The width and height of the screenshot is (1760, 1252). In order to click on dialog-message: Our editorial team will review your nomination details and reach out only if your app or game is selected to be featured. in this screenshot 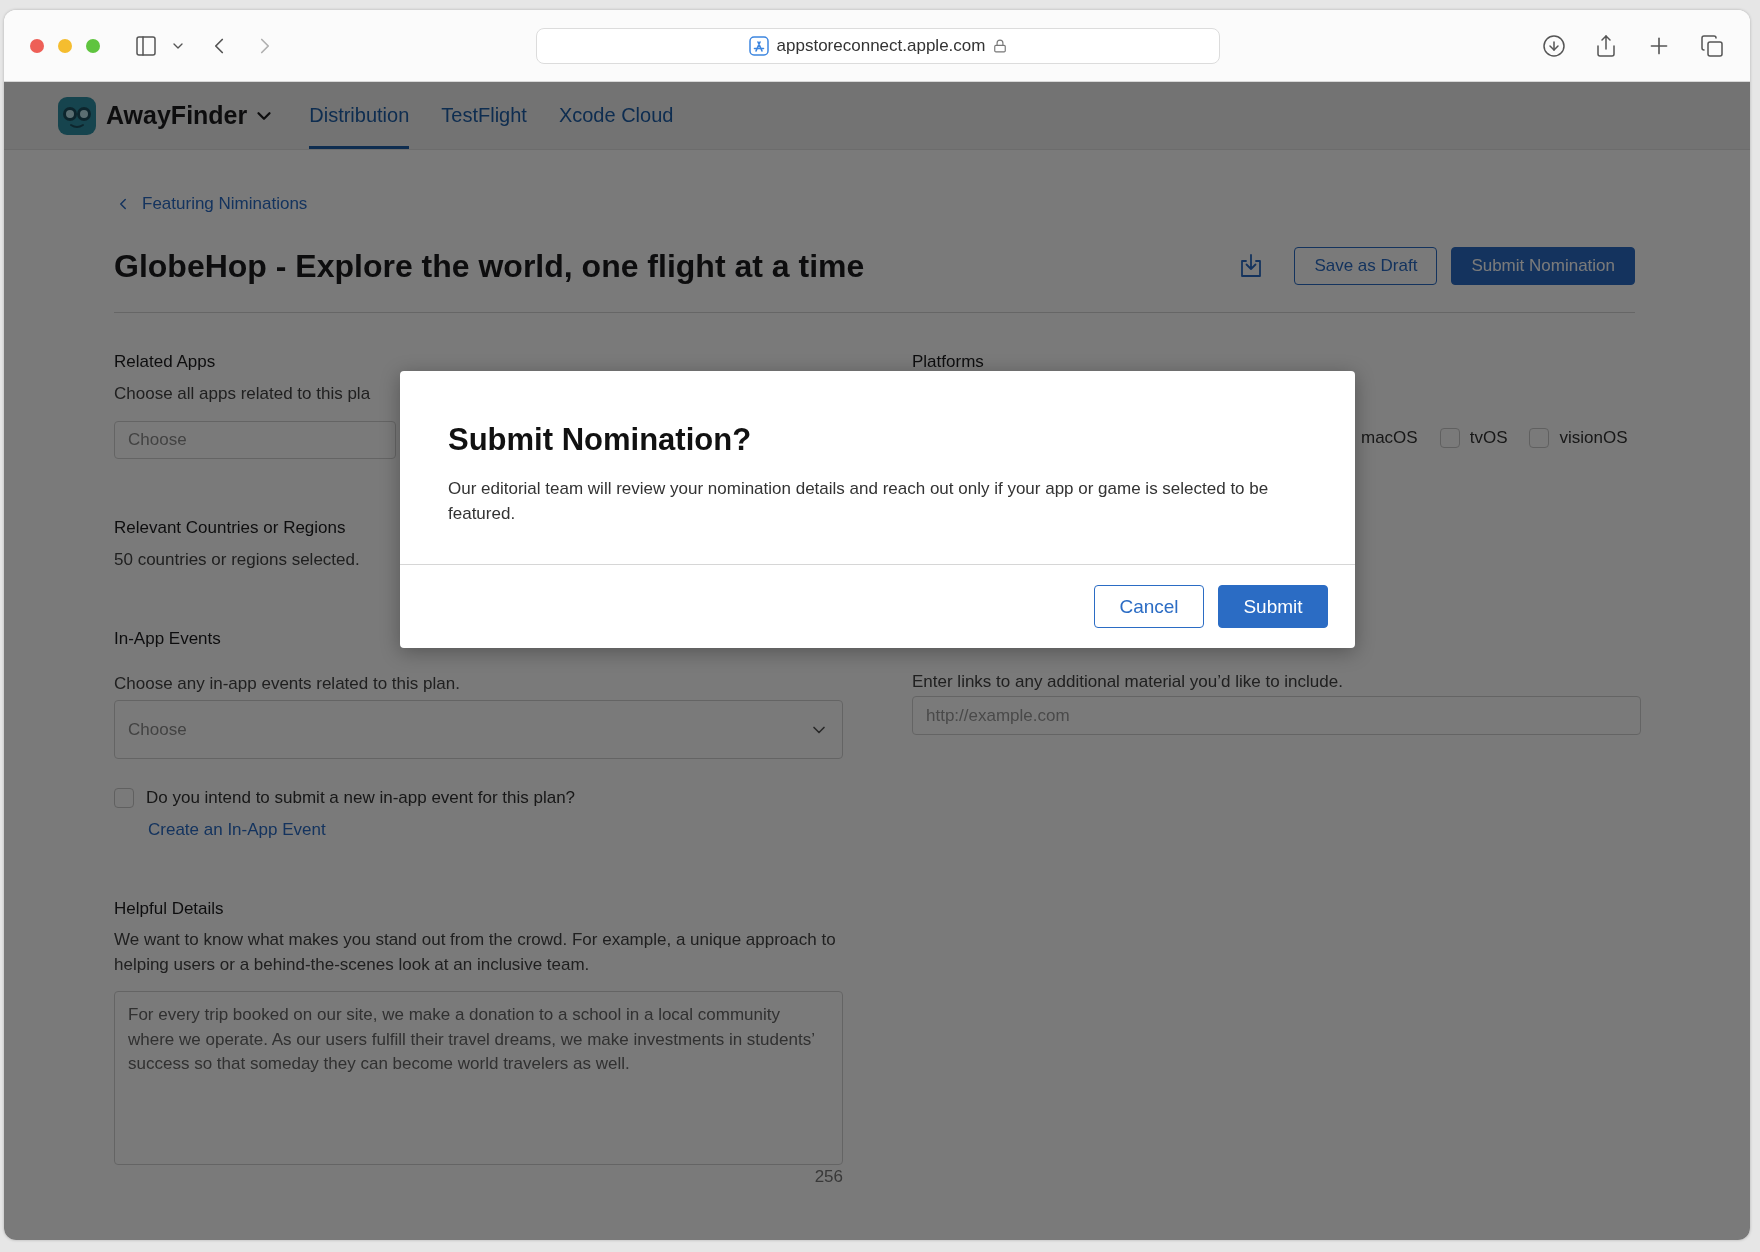, I will do `click(859, 501)`.